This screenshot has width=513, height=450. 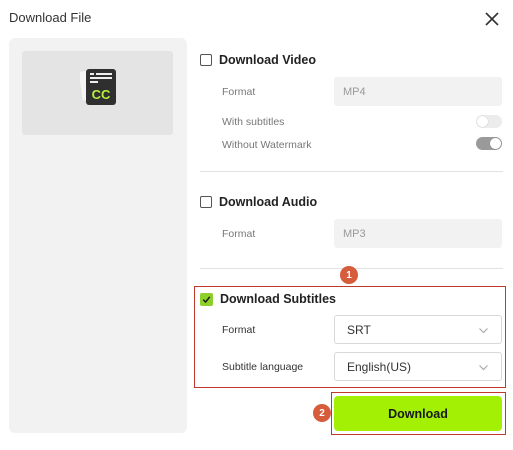 I want to click on close-icon, so click(x=492, y=19).